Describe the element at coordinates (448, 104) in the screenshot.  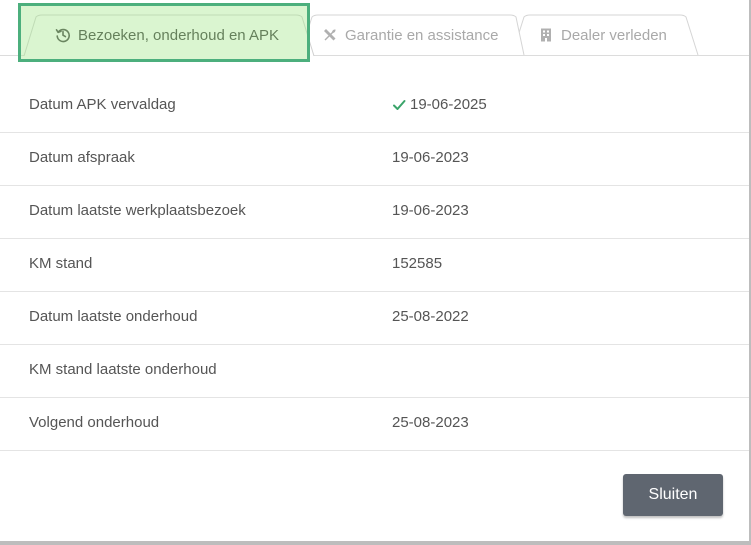
I see `detail-value: 19-06-2025` at that location.